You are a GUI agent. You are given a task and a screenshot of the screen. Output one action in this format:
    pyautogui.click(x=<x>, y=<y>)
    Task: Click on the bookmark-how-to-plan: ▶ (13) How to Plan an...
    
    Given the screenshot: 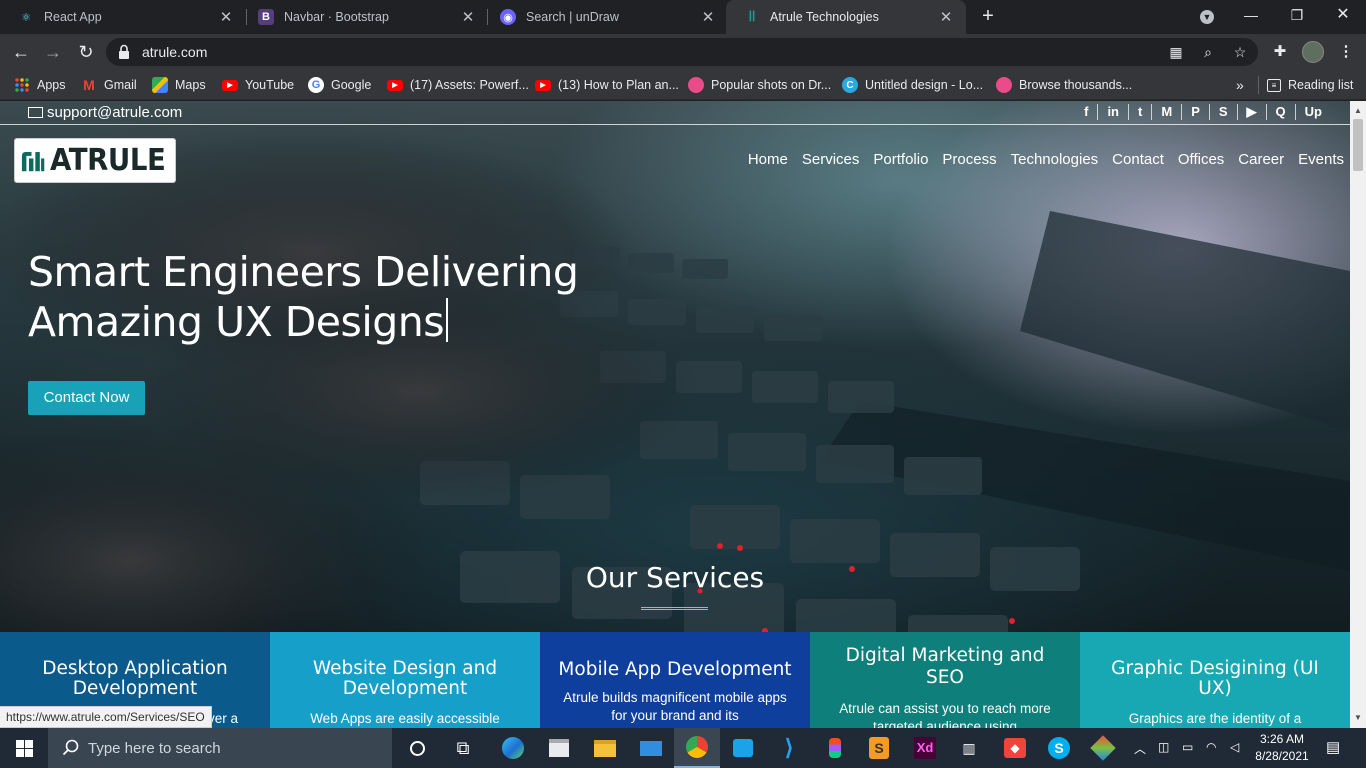 What is the action you would take?
    pyautogui.click(x=607, y=85)
    